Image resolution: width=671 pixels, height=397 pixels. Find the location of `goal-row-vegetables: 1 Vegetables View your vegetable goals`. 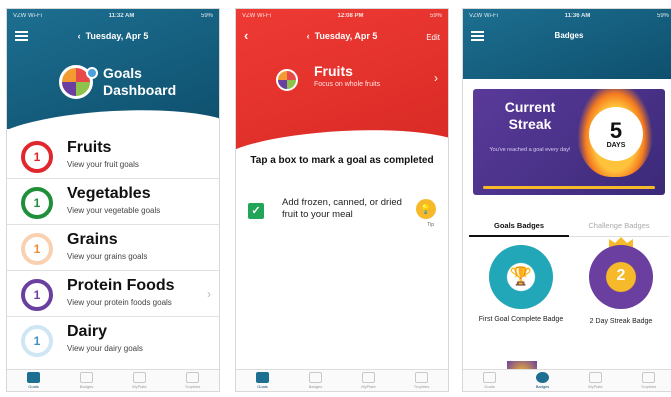

goal-row-vegetables: 1 Vegetables View your vegetable goals is located at coordinates (113, 202).